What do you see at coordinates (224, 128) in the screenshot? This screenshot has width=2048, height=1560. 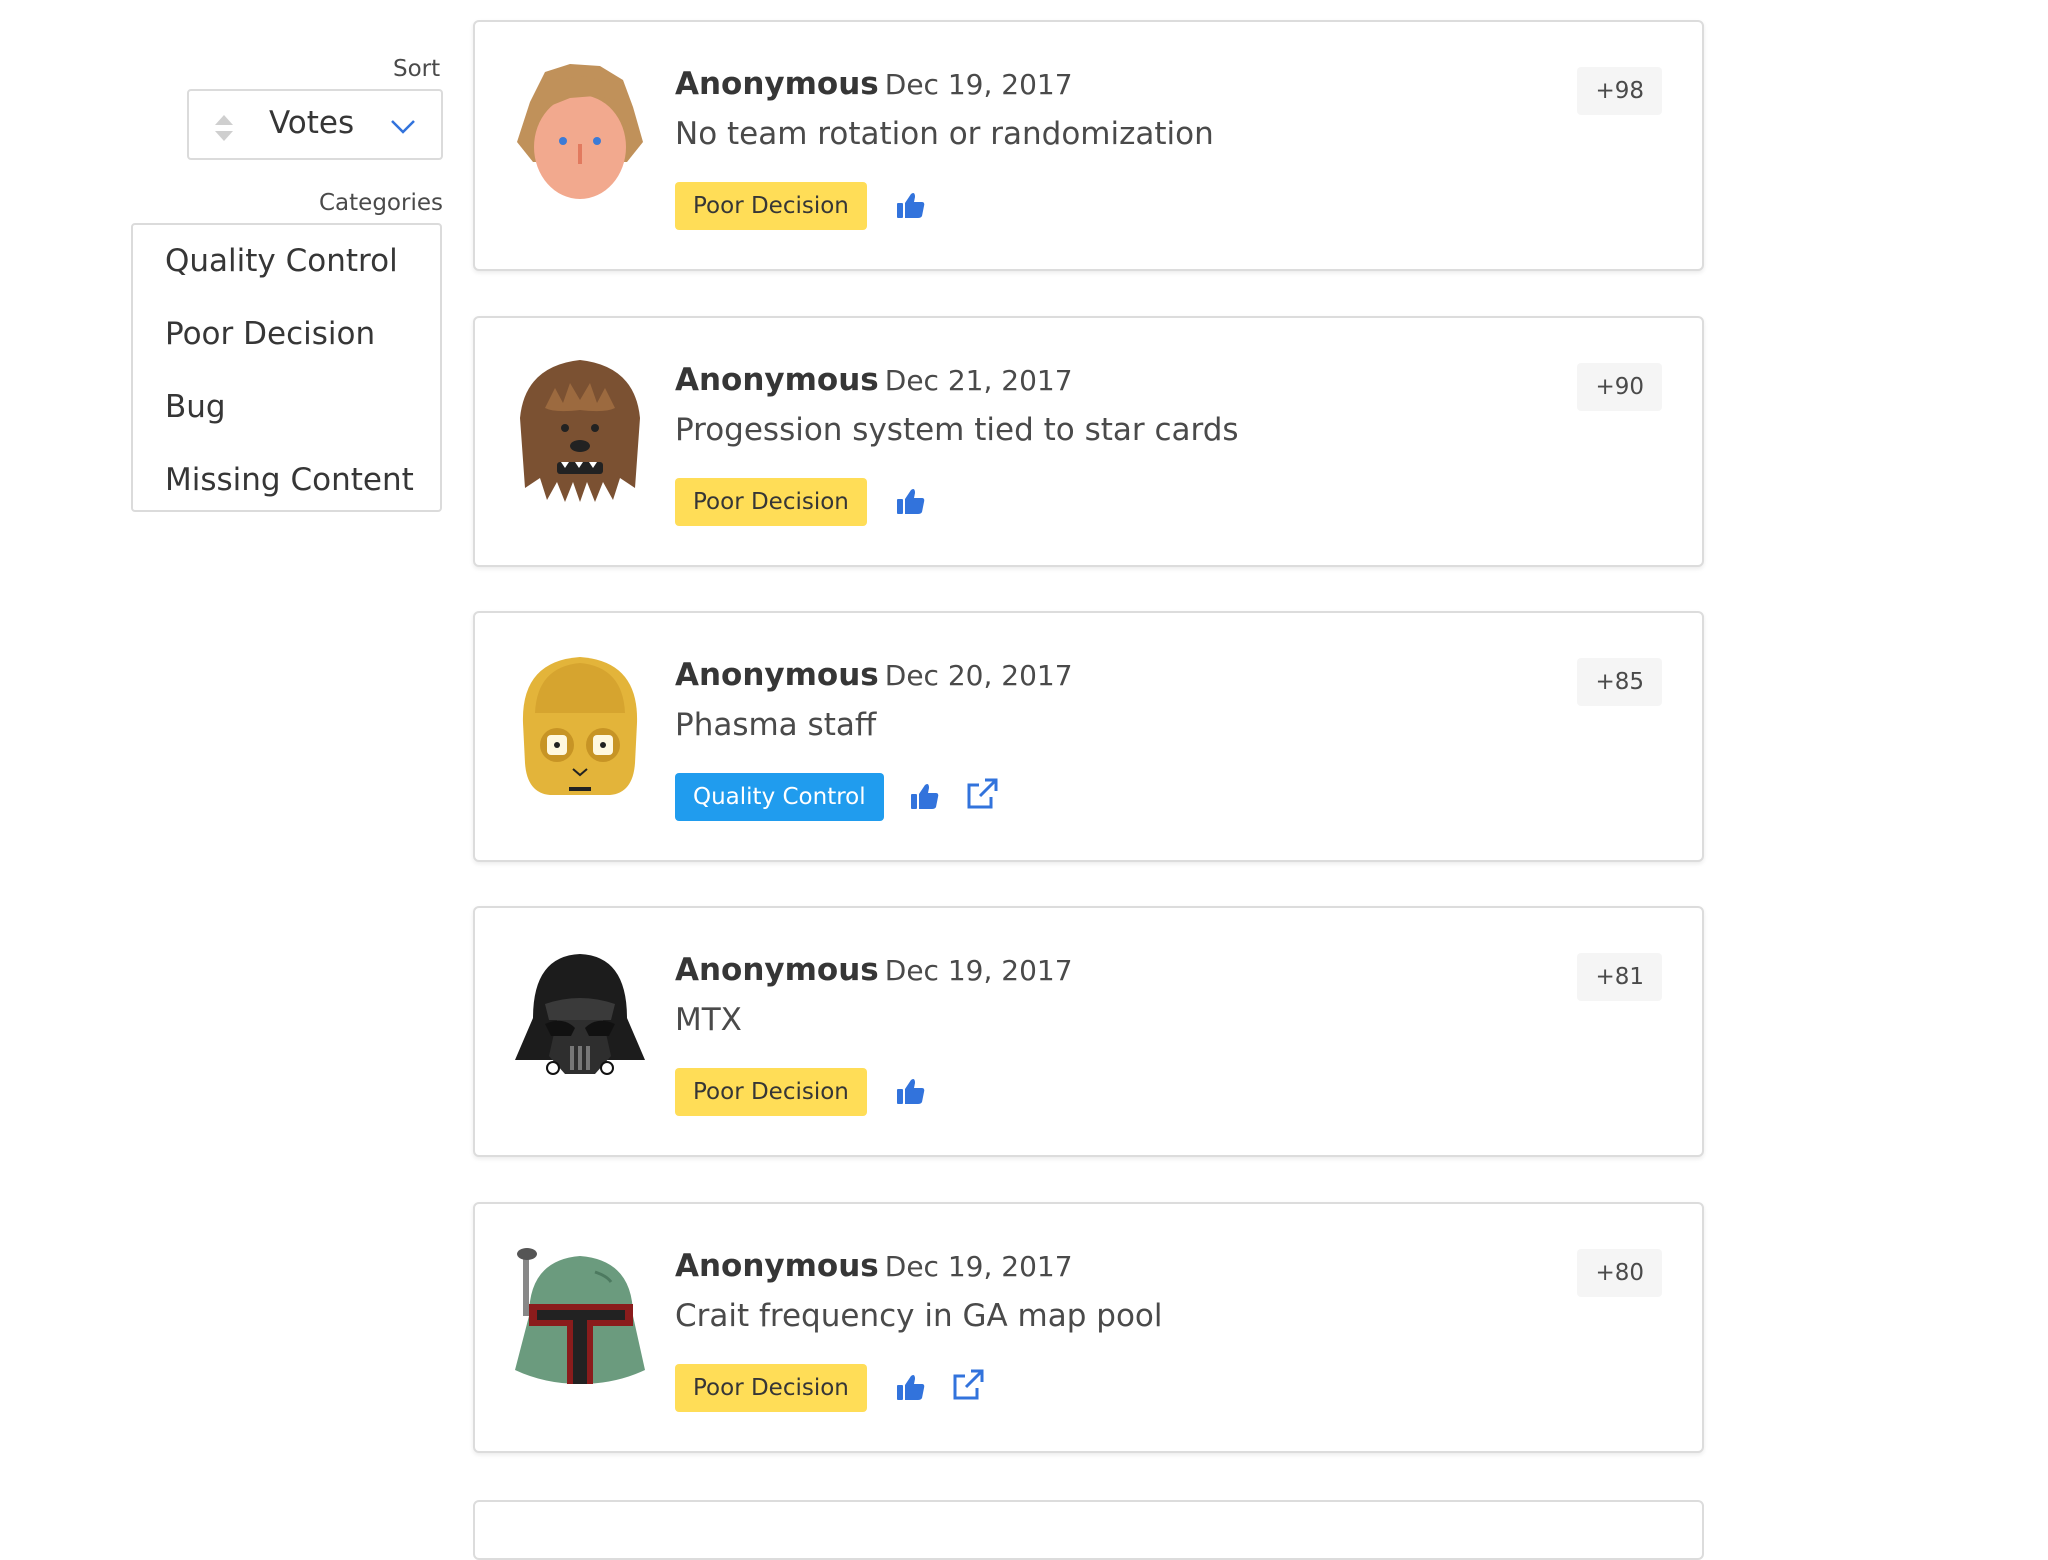 I see `sort-updown-icon` at bounding box center [224, 128].